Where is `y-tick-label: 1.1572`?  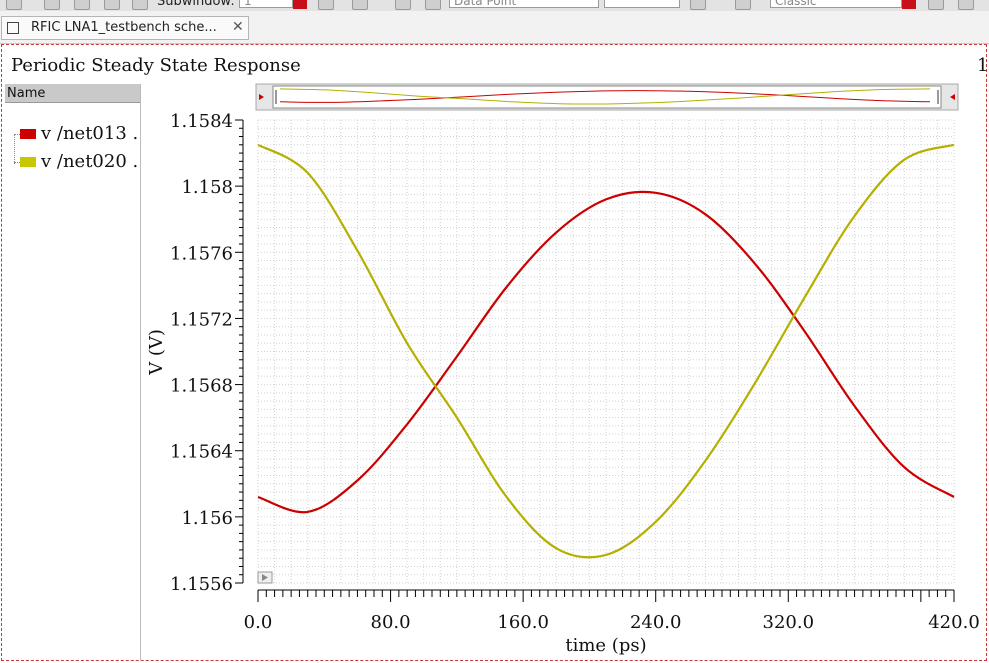
y-tick-label: 1.1572 is located at coordinates (201, 319).